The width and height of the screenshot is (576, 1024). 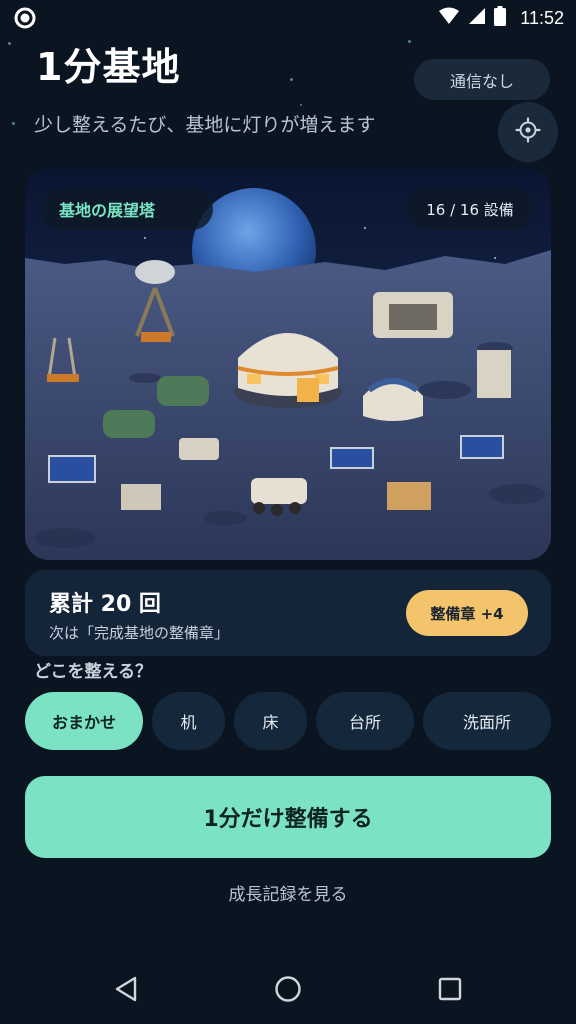 I want to click on app-title: 1分基地, so click(x=108, y=67).